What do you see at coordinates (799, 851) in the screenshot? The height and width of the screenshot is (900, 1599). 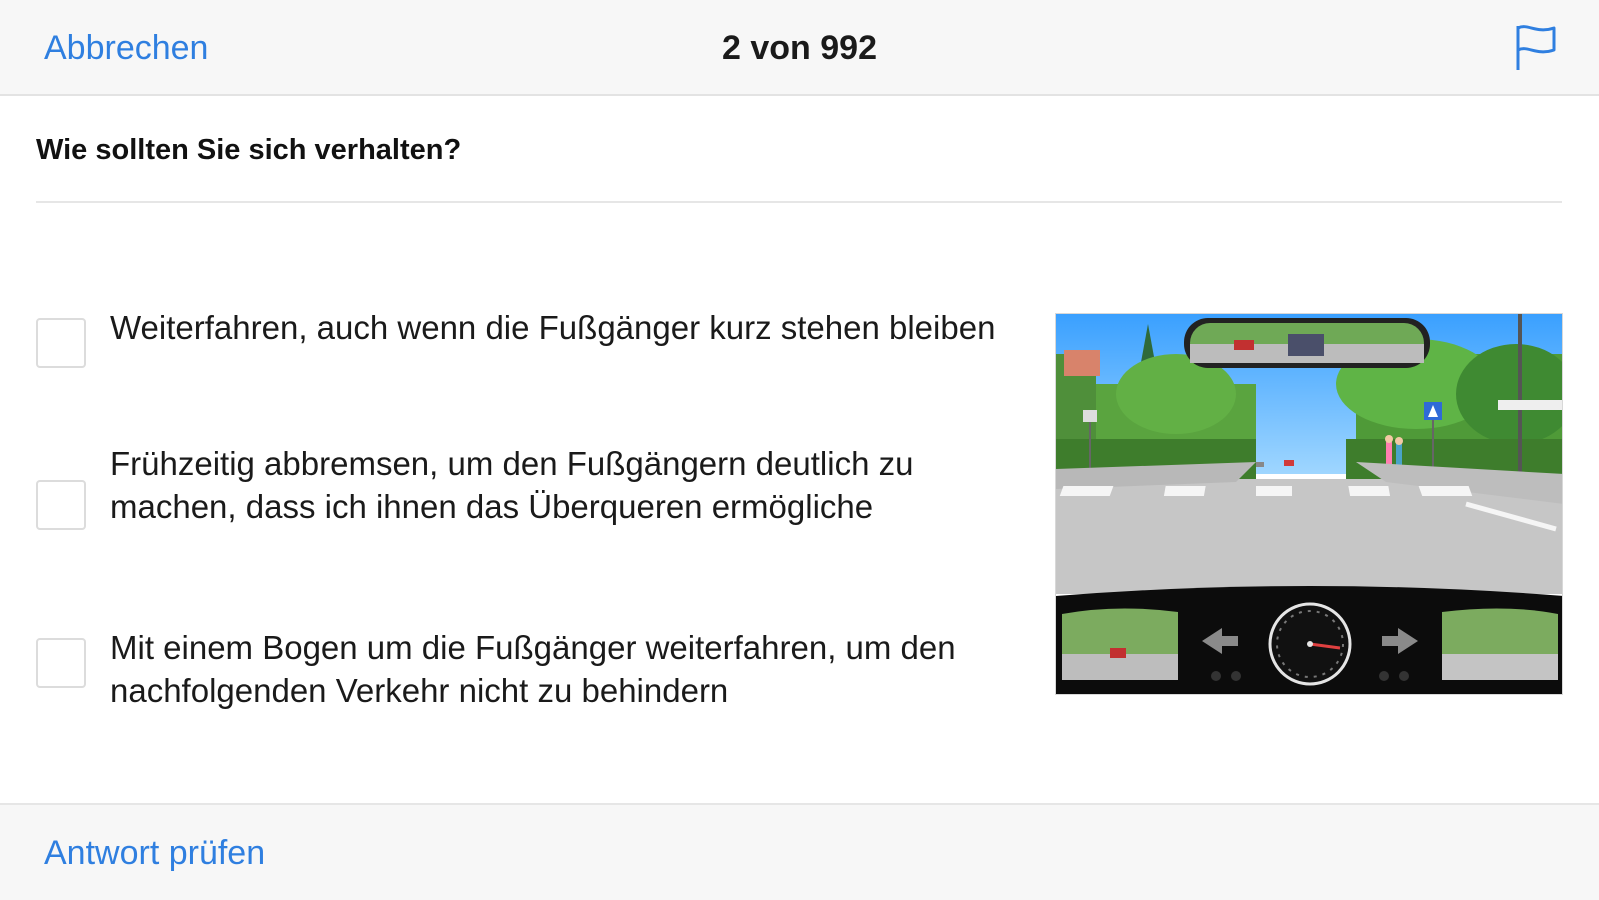 I see `bottom-bar: Antwort prüfen` at bounding box center [799, 851].